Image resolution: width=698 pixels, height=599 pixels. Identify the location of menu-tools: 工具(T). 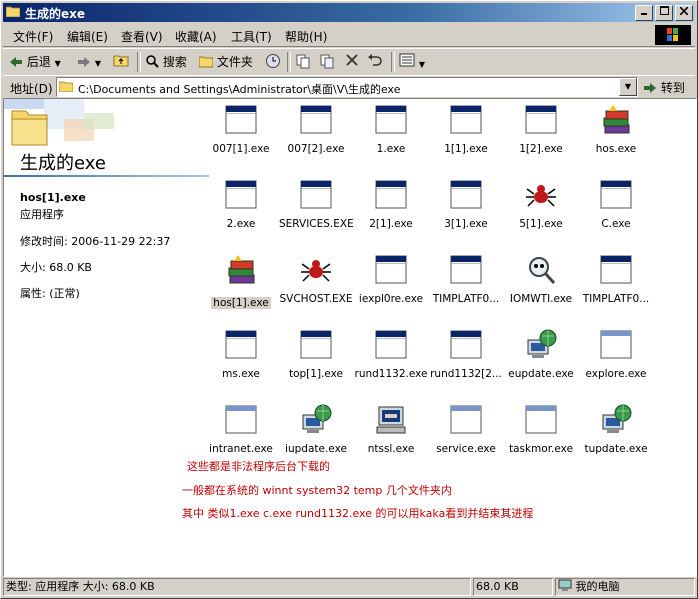
(251, 36).